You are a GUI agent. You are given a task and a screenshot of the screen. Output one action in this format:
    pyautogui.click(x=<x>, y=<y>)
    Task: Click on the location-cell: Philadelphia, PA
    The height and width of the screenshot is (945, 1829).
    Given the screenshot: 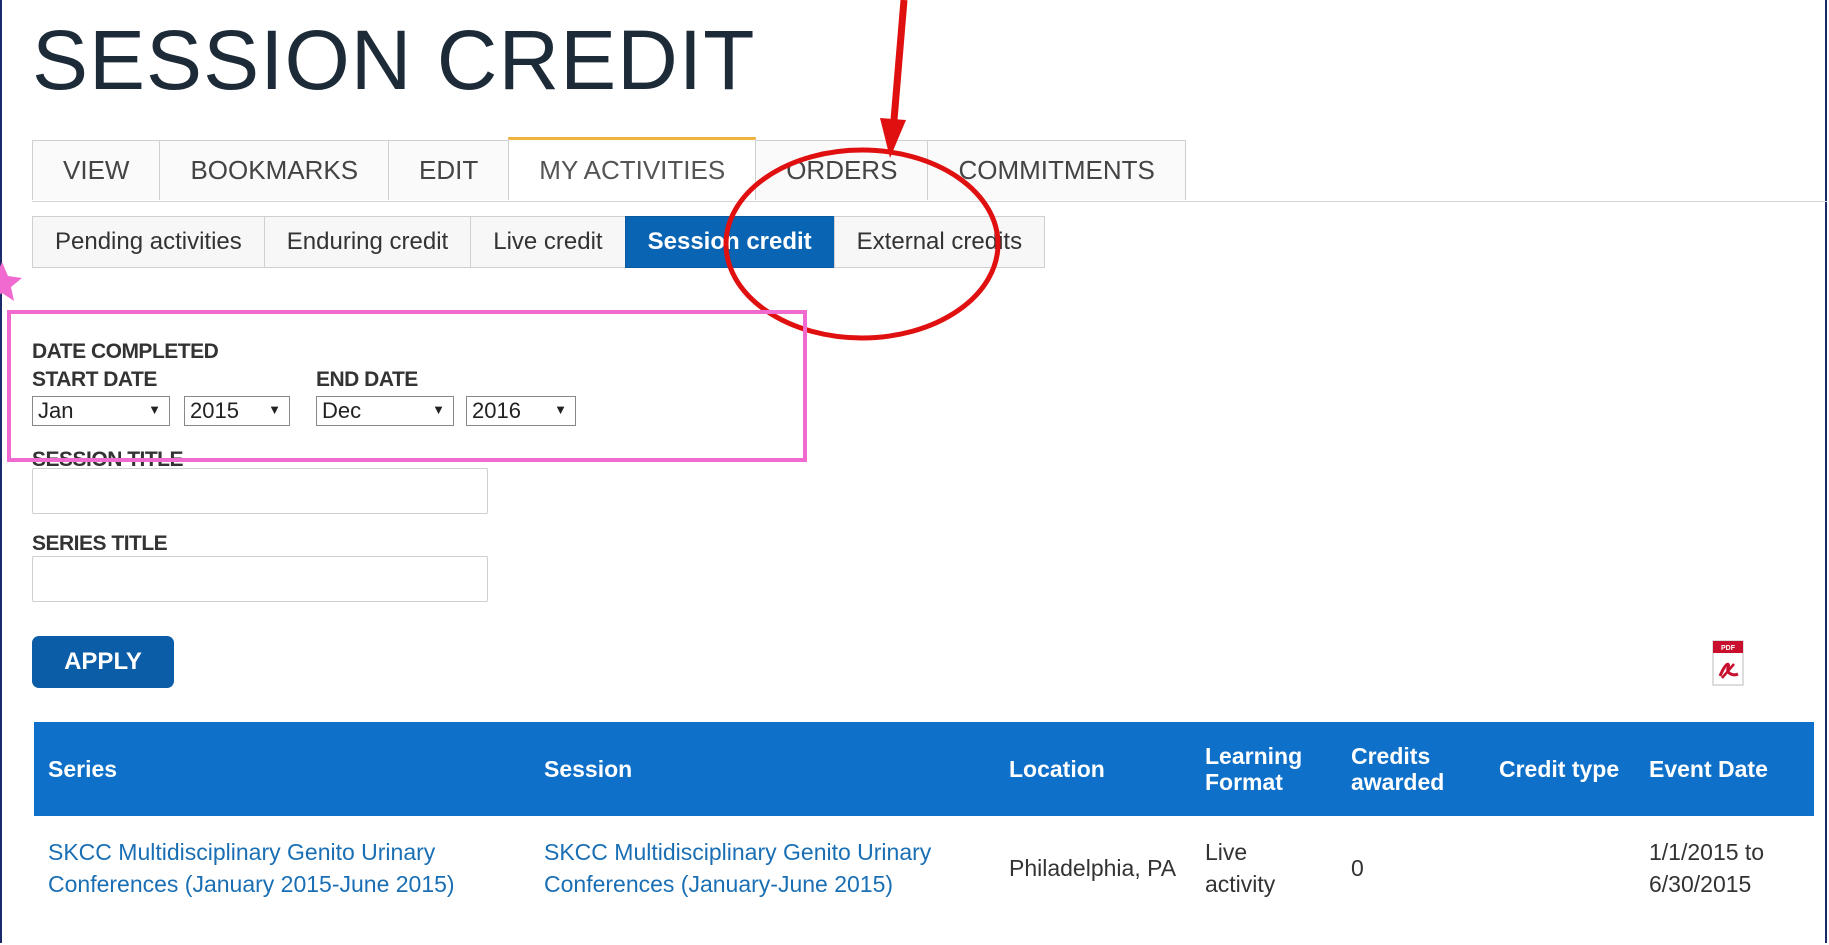 What is the action you would take?
    pyautogui.click(x=1093, y=867)
    